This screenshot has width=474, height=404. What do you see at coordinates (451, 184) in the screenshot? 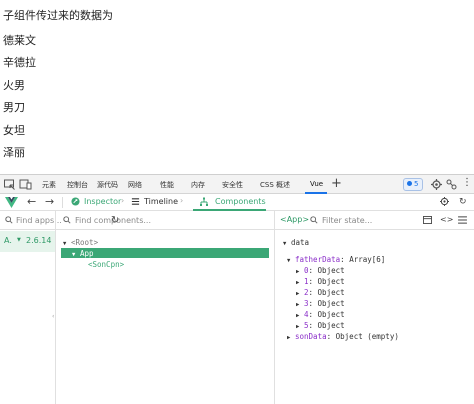
I see `customize-icon` at bounding box center [451, 184].